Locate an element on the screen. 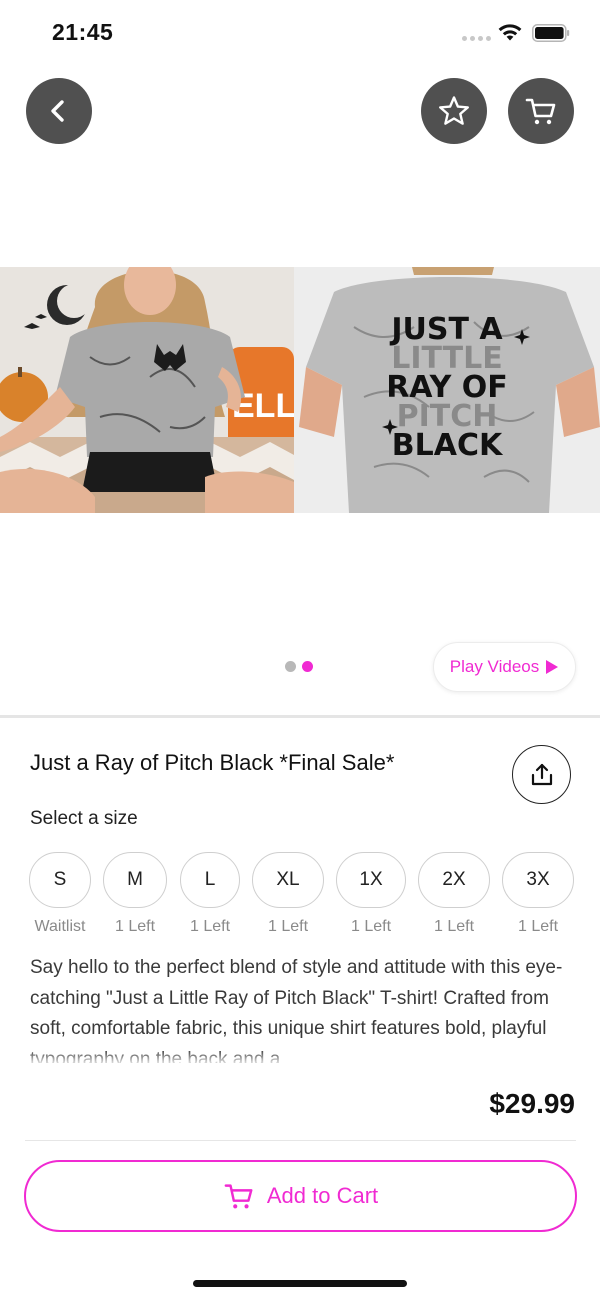  size-option-2x: 2X 1 Left is located at coordinates (454, 894).